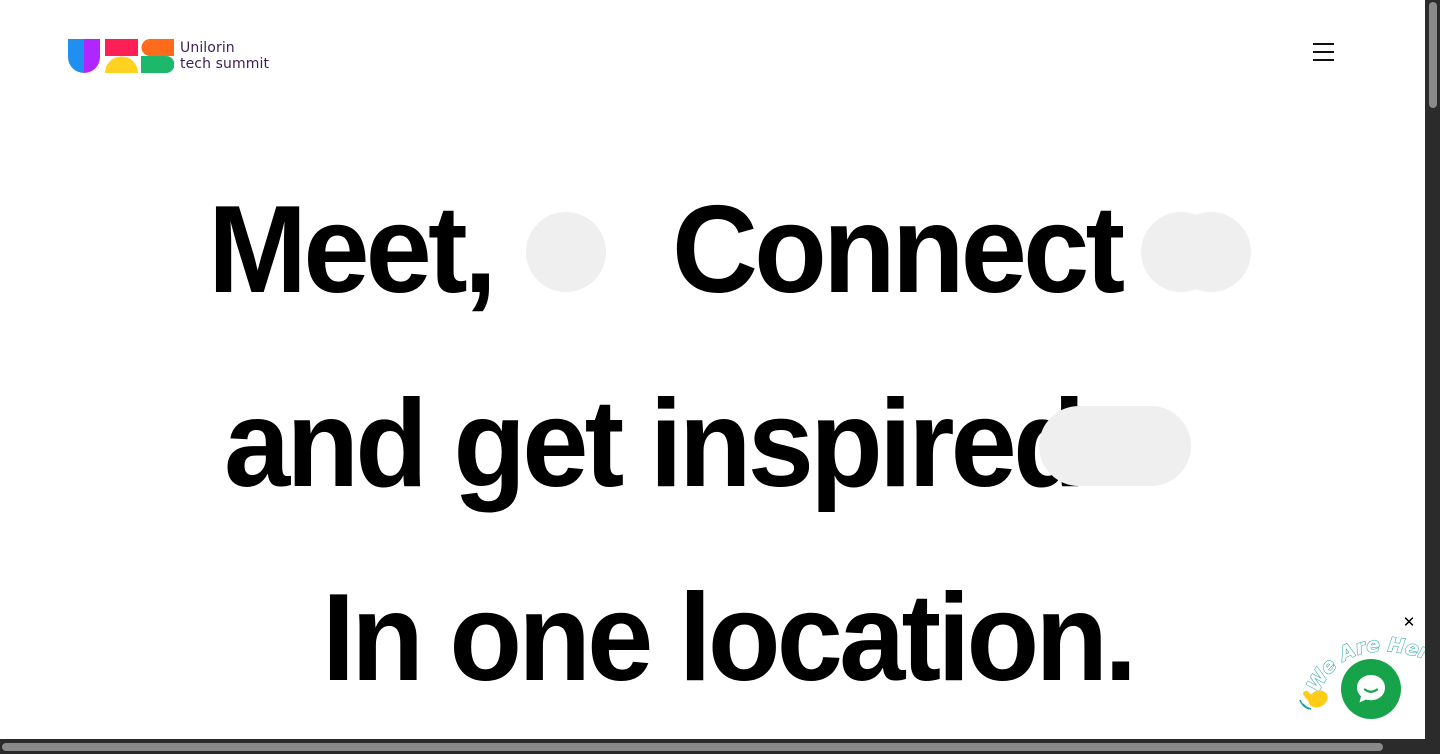  What do you see at coordinates (1433, 55) in the screenshot?
I see `vertical-scrollbar-thumb` at bounding box center [1433, 55].